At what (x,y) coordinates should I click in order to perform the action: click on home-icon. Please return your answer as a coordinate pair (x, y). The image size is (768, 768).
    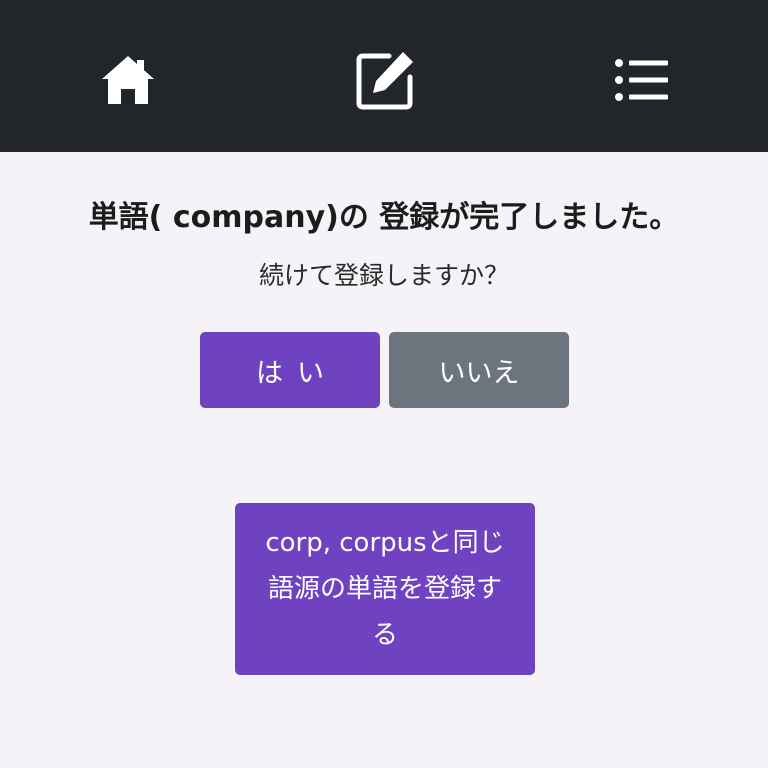
    Looking at the image, I should click on (128, 80).